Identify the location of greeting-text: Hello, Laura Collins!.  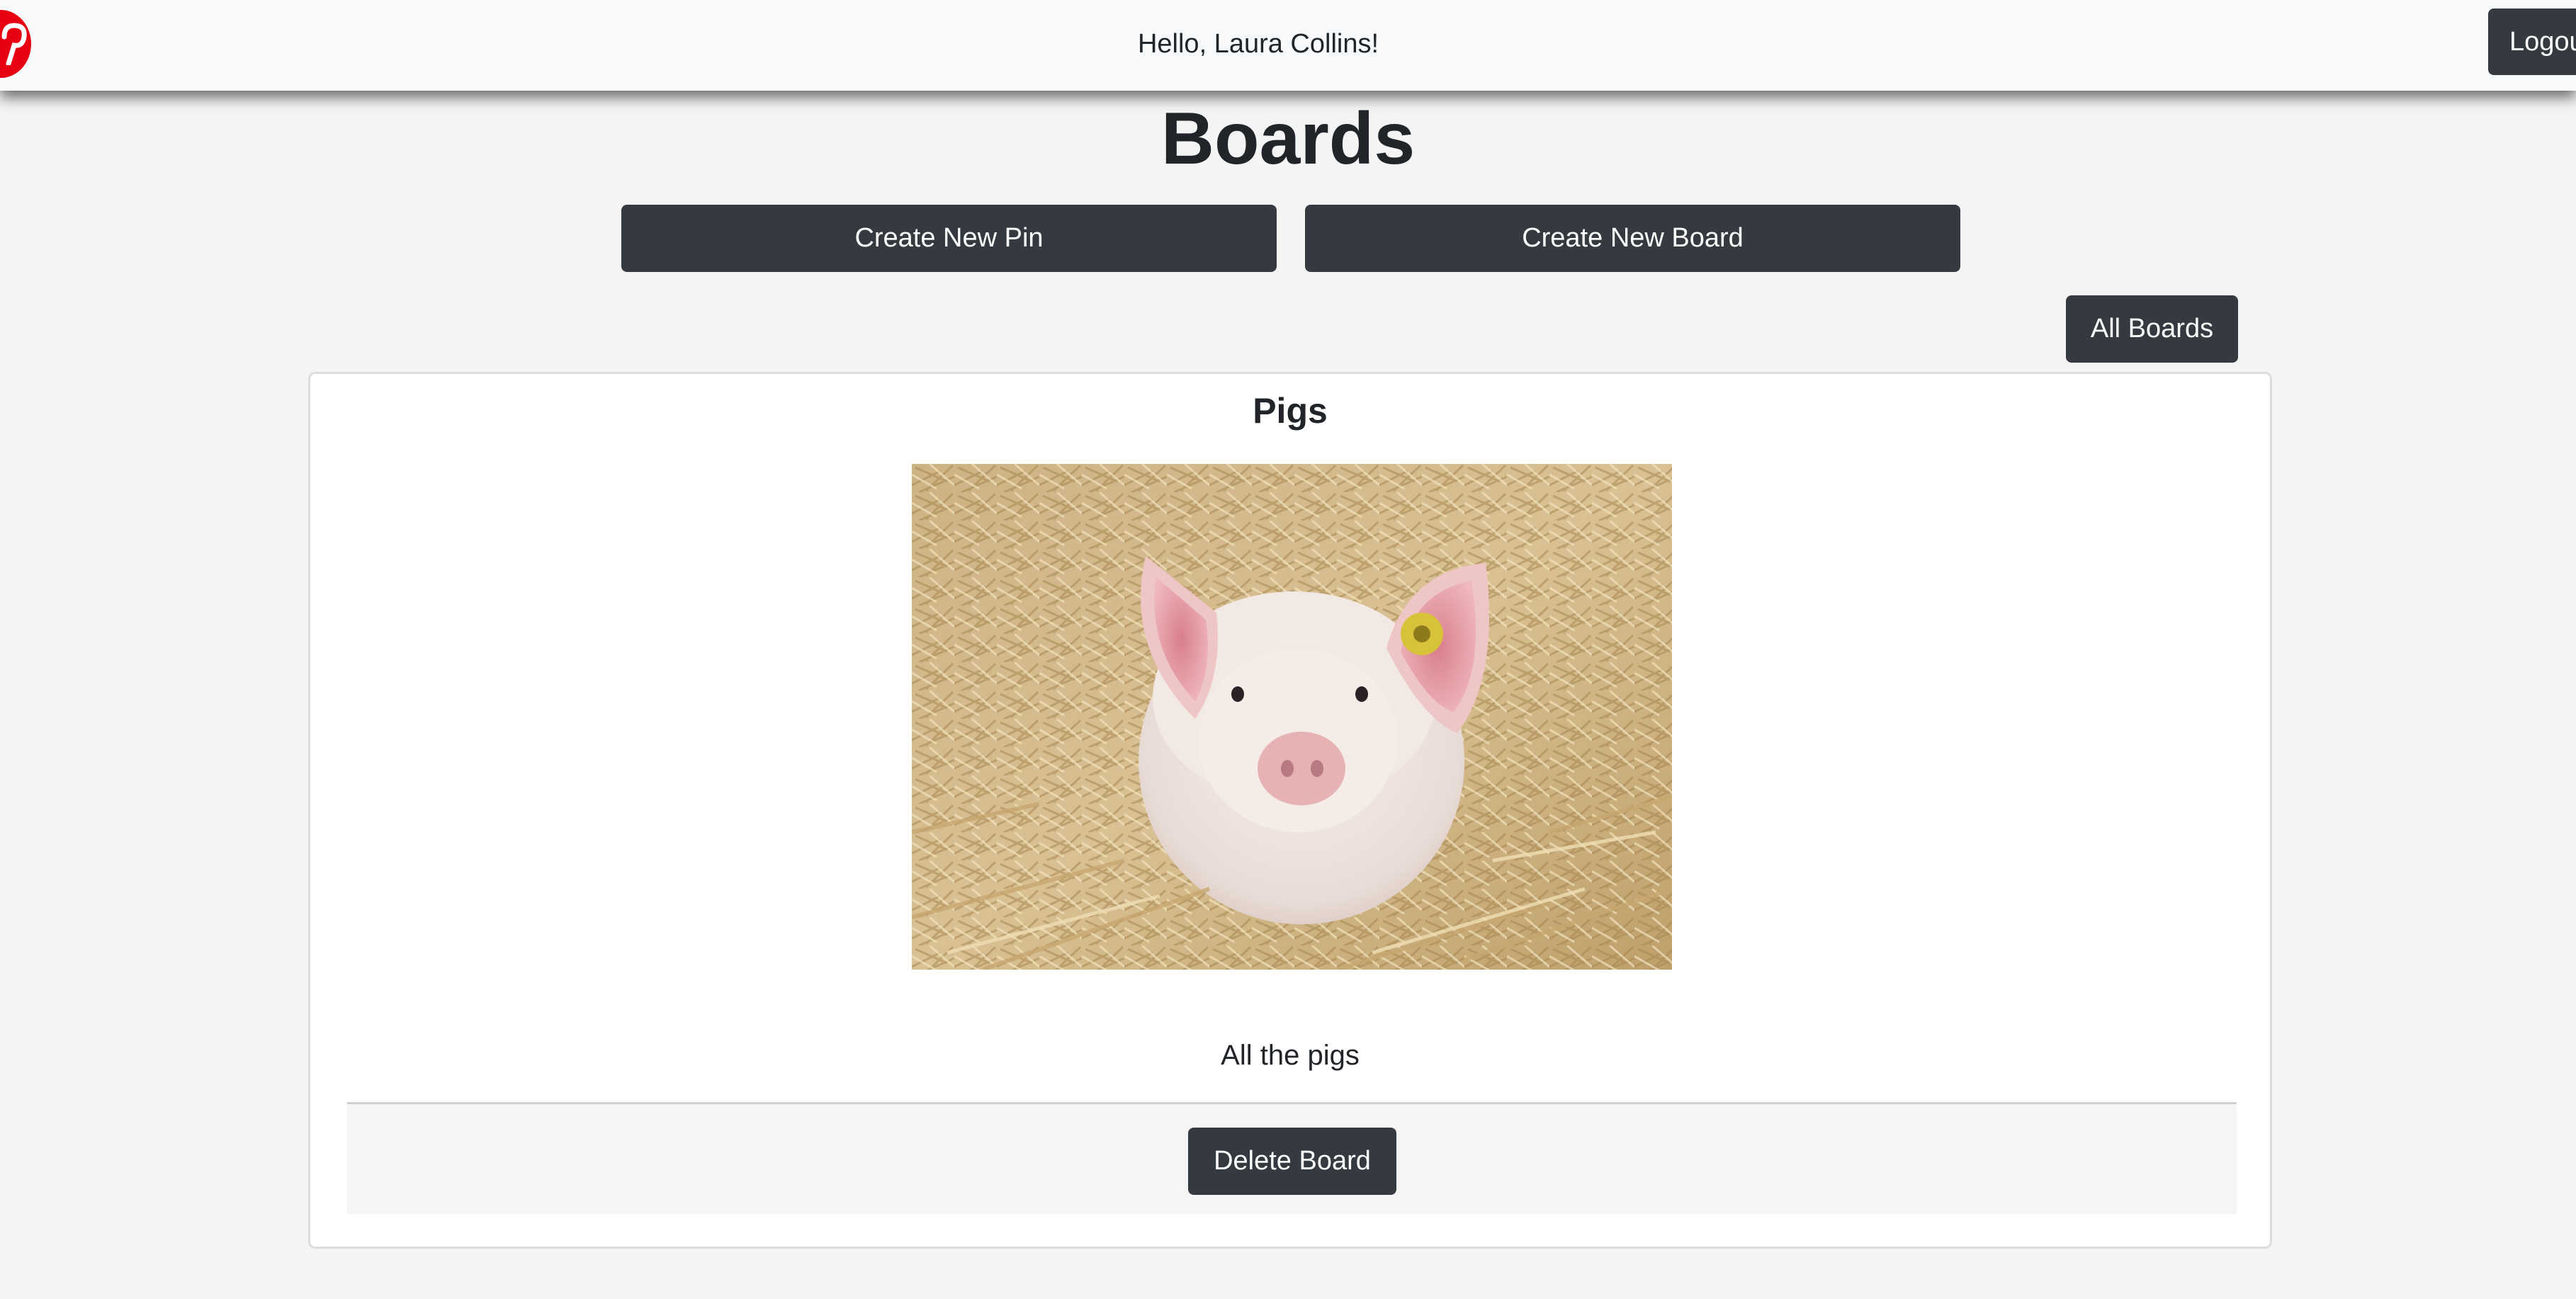
(1258, 44).